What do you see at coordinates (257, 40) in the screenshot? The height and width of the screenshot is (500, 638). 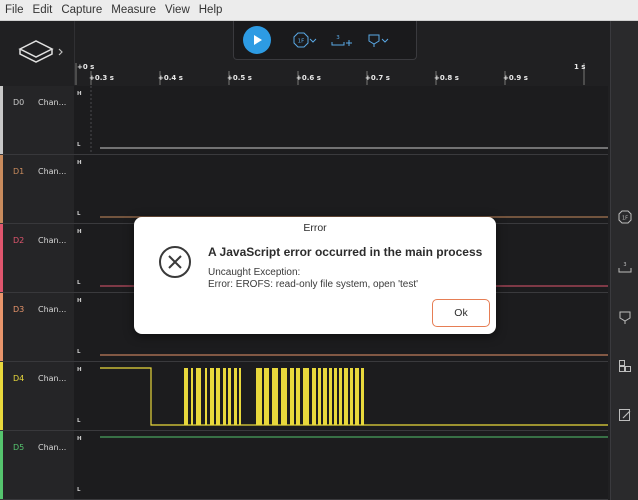 I see `start-capture-button` at bounding box center [257, 40].